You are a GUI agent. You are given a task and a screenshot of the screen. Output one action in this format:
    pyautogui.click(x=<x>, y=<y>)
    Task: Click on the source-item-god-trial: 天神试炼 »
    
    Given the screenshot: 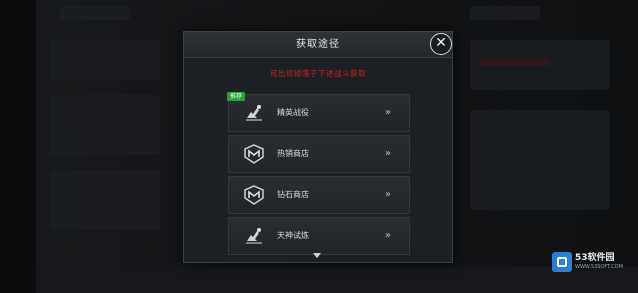 What is the action you would take?
    pyautogui.click(x=319, y=236)
    